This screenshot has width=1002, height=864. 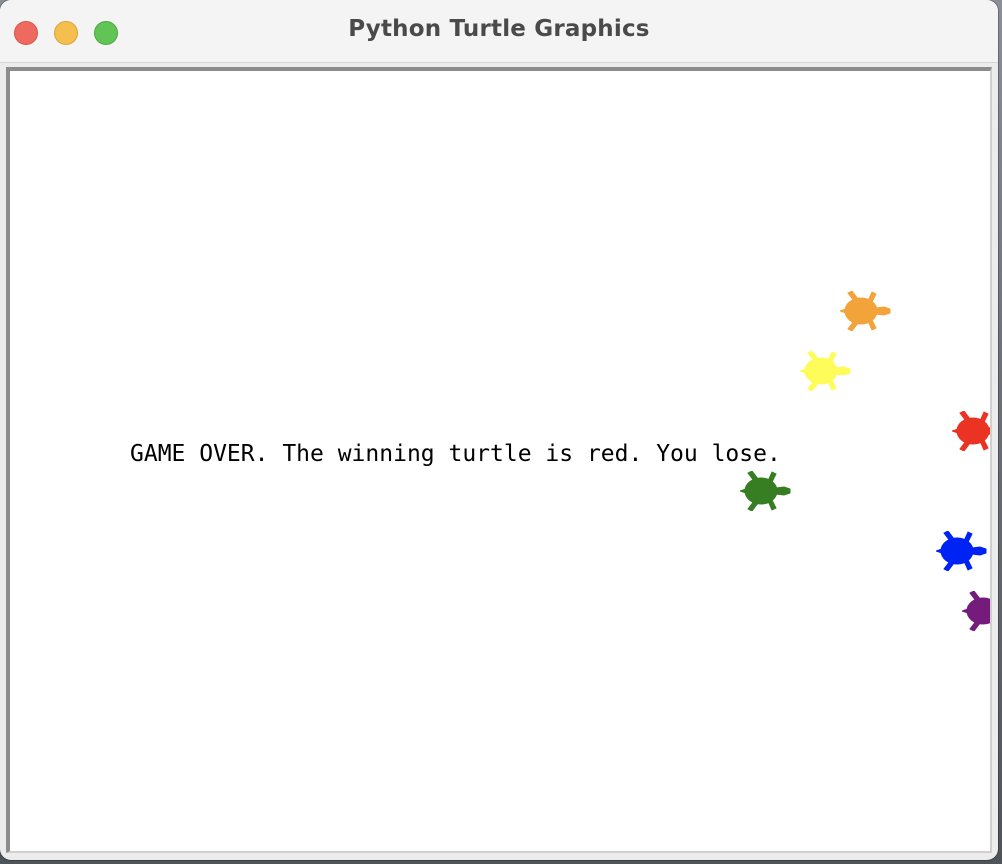 I want to click on turtle-red, so click(x=971, y=431).